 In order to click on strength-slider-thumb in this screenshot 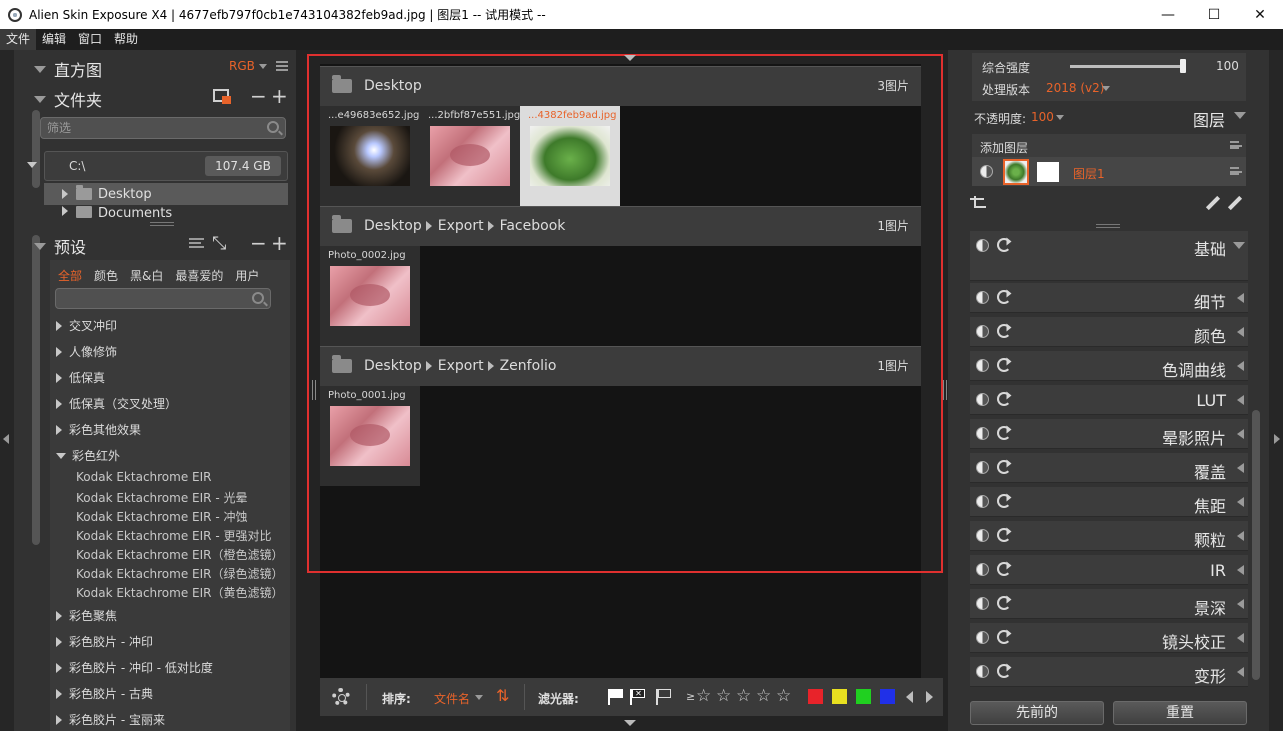, I will do `click(1183, 66)`.